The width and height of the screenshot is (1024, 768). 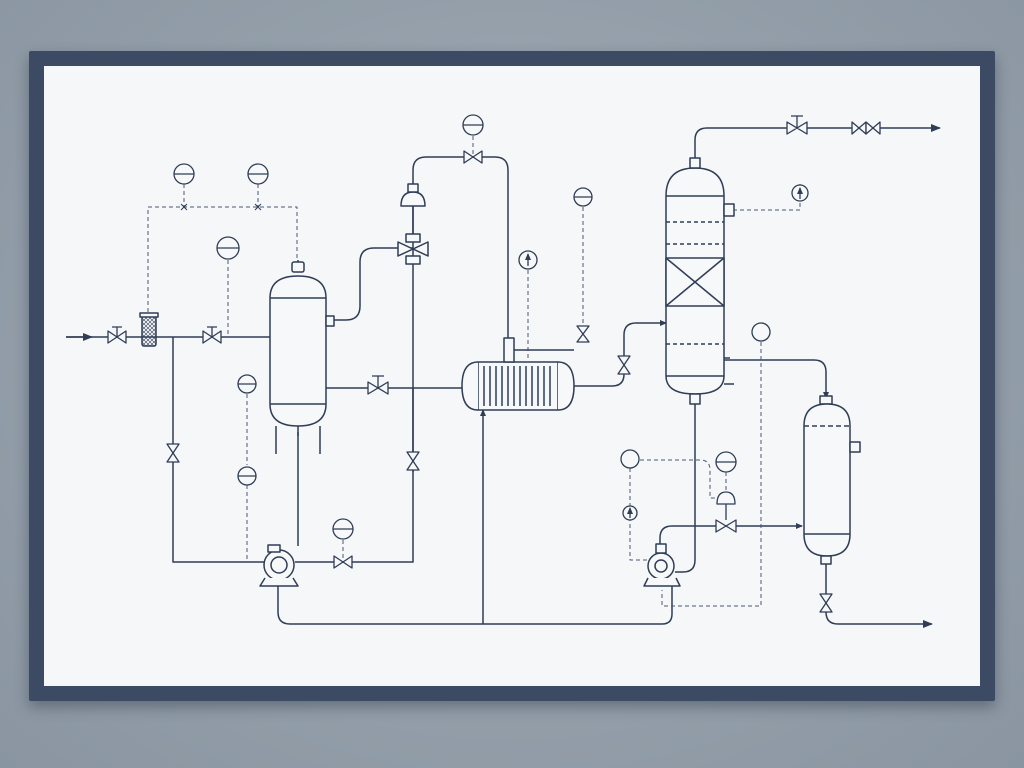 I want to click on diaphragm-valve-icon, so click(x=726, y=505).